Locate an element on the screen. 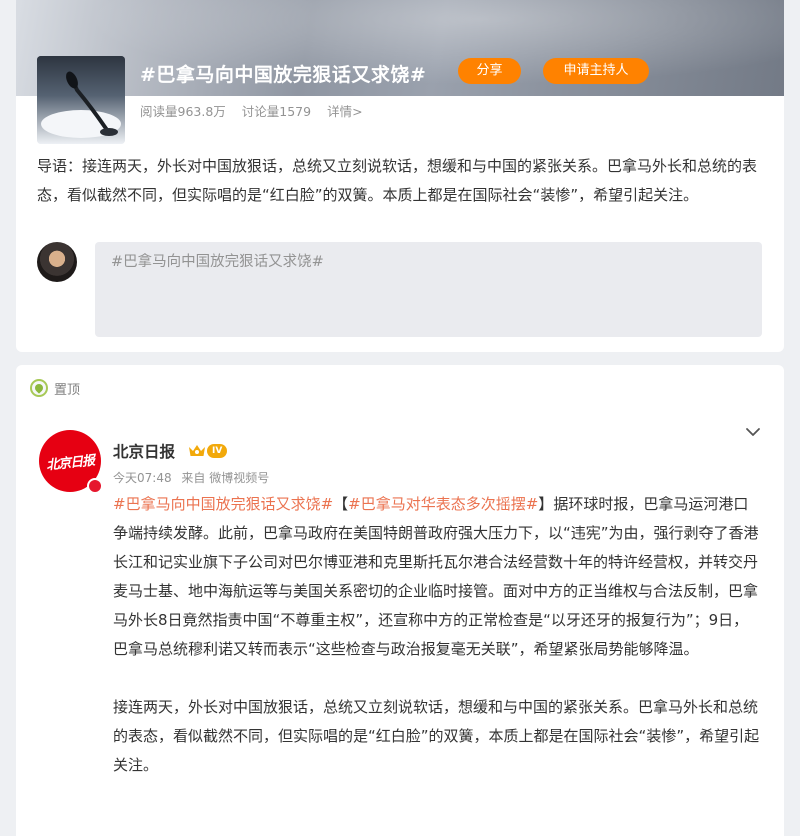  author-name: 北京日报 is located at coordinates (144, 451).